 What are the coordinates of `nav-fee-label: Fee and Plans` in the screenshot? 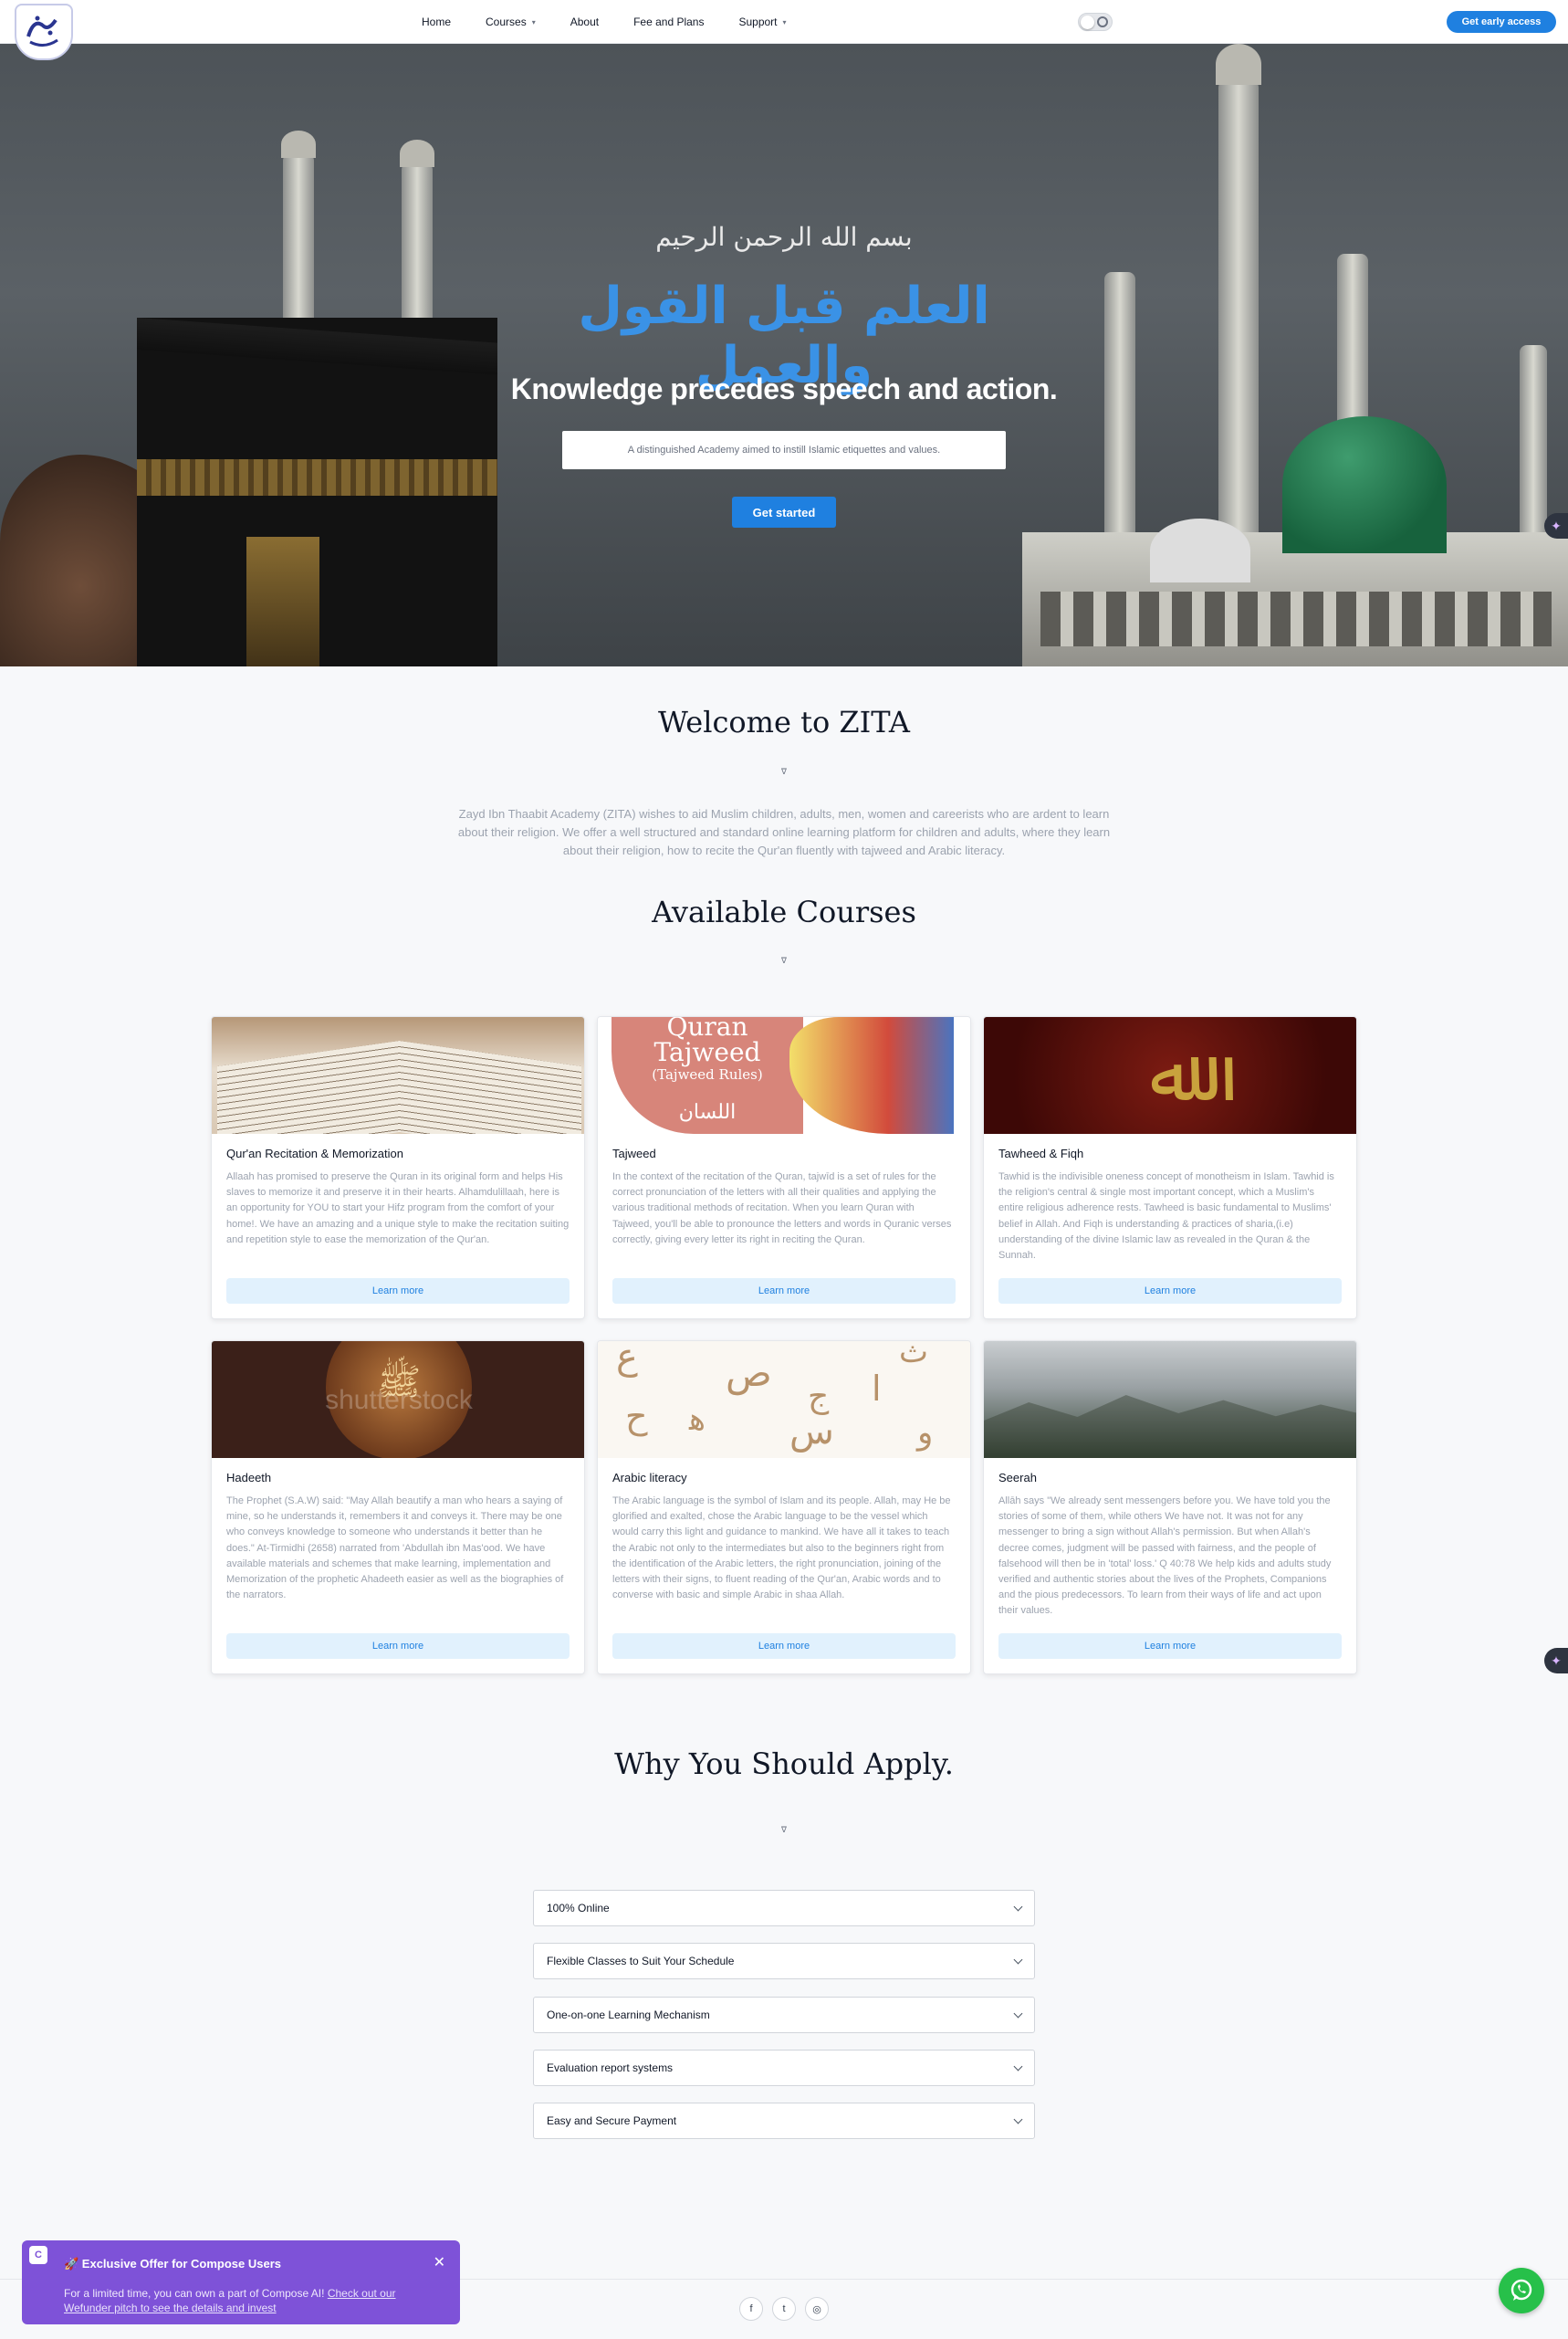 It's located at (669, 22).